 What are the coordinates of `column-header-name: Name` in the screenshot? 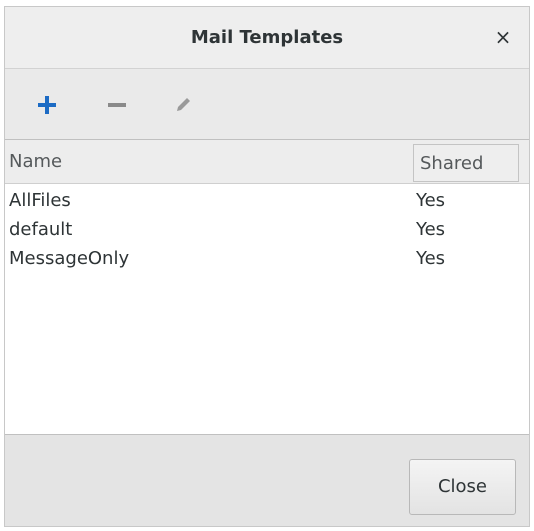 It's located at (208, 161).